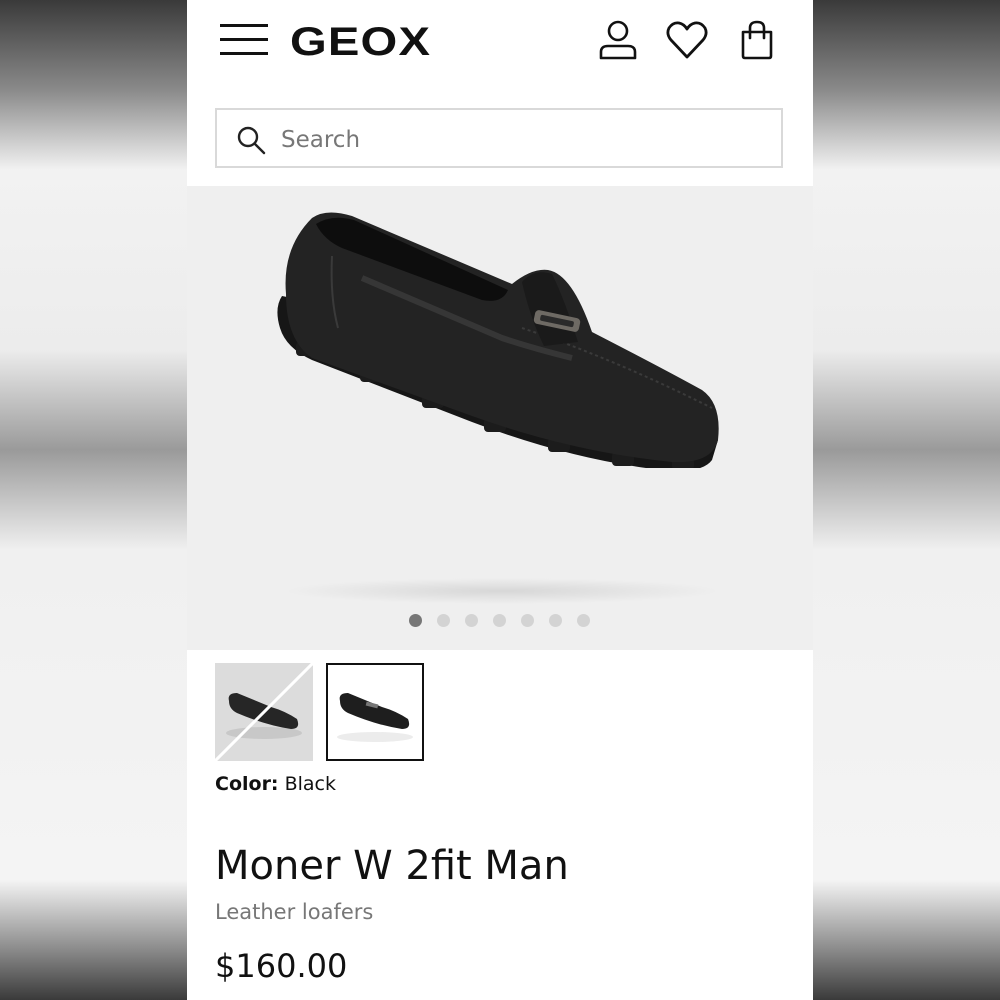 The width and height of the screenshot is (1000, 1000). Describe the element at coordinates (521, 140) in the screenshot. I see `search-input` at that location.